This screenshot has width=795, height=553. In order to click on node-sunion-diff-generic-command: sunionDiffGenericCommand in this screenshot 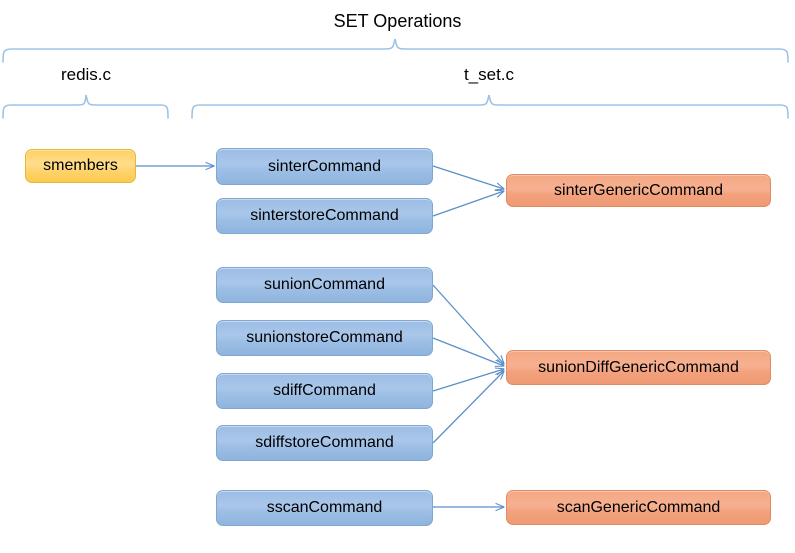, I will do `click(638, 367)`.